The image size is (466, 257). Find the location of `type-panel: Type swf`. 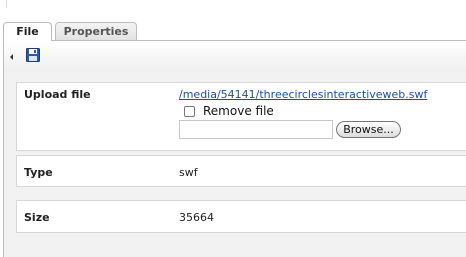

type-panel: Type swf is located at coordinates (241, 171).